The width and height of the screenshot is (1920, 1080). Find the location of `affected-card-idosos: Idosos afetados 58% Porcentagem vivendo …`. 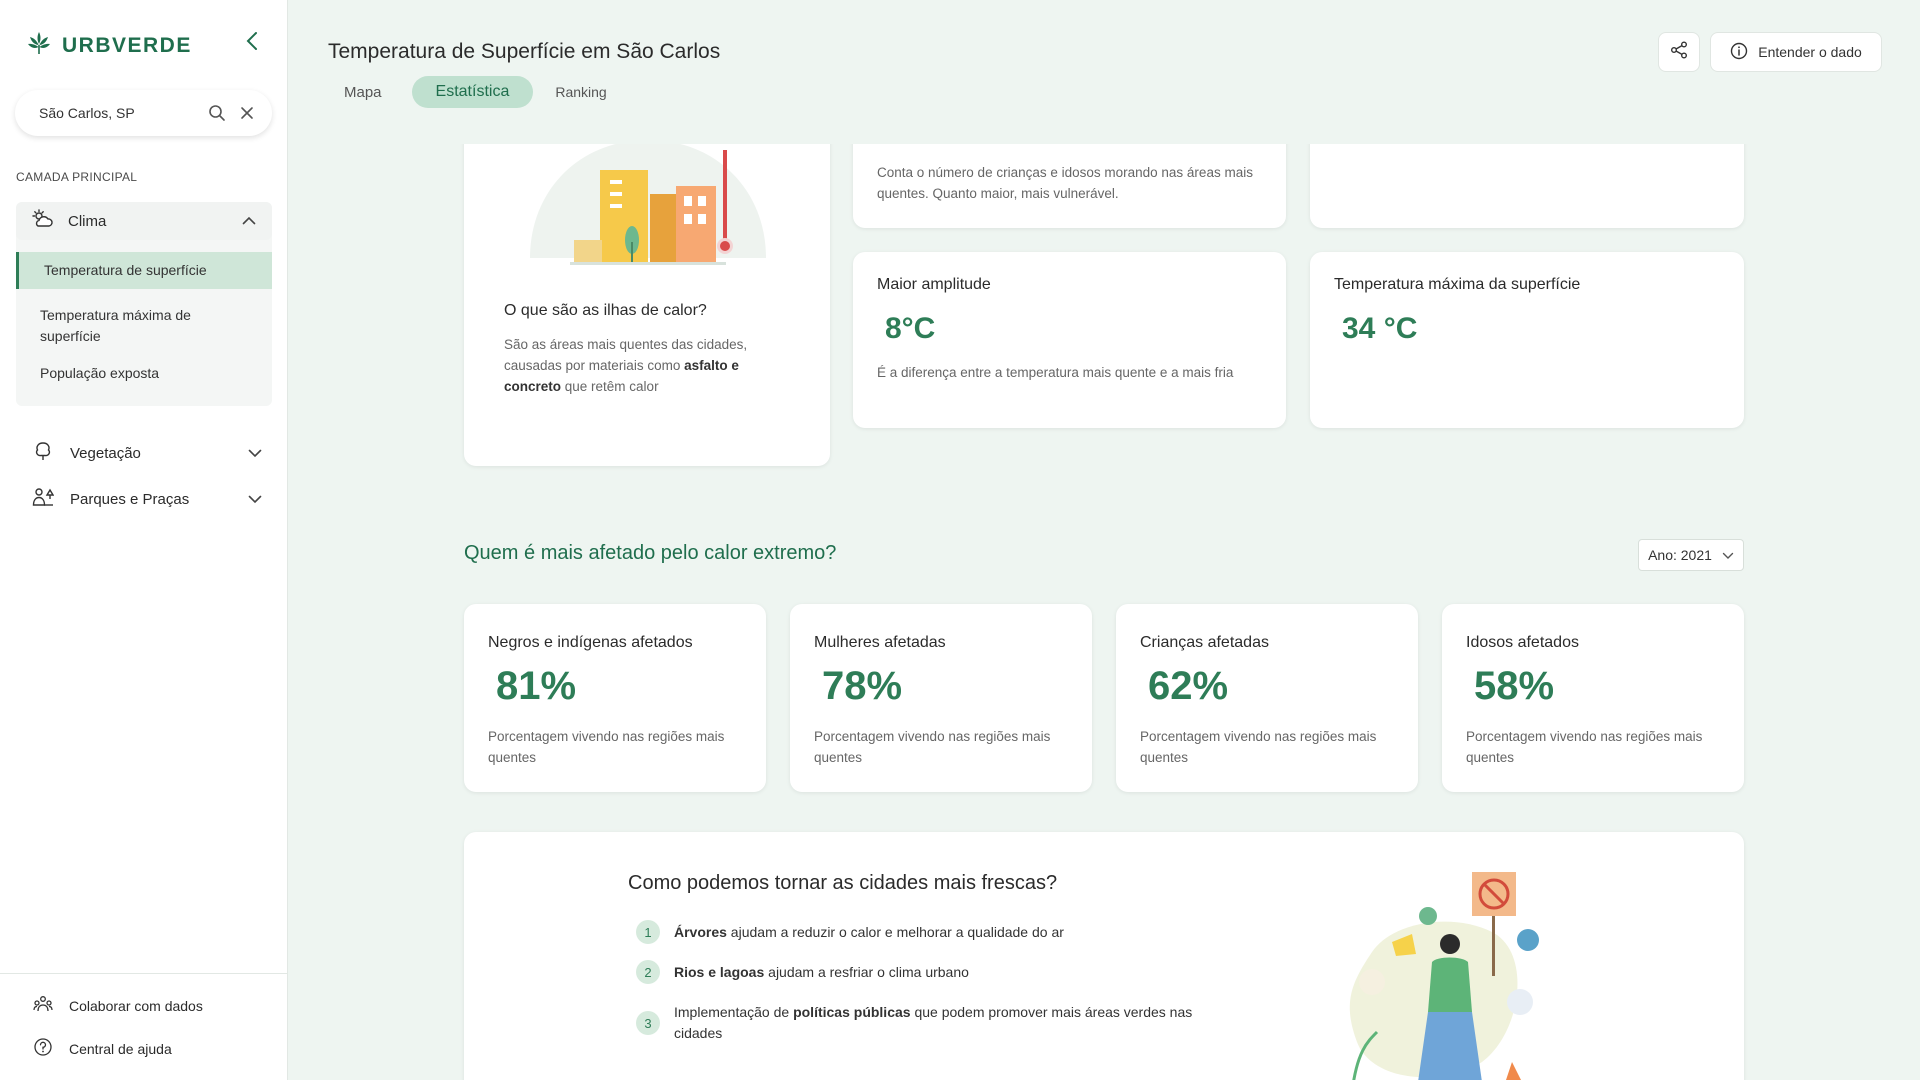

affected-card-idosos: Idosos afetados 58% Porcentagem vivendo … is located at coordinates (1593, 698).